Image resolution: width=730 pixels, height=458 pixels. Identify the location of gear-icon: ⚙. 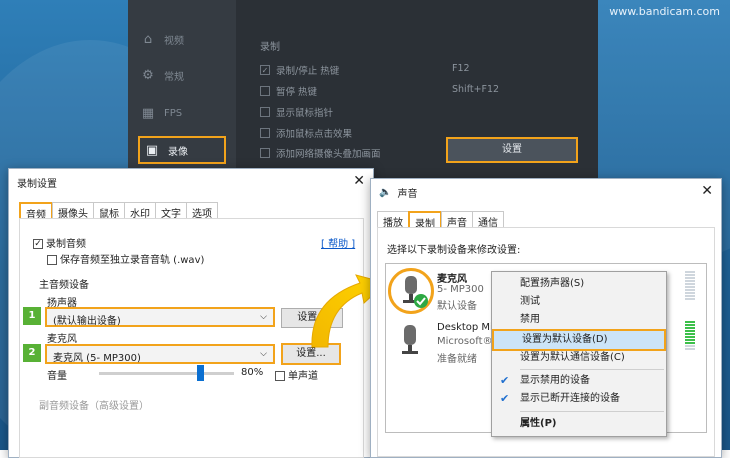
(148, 75).